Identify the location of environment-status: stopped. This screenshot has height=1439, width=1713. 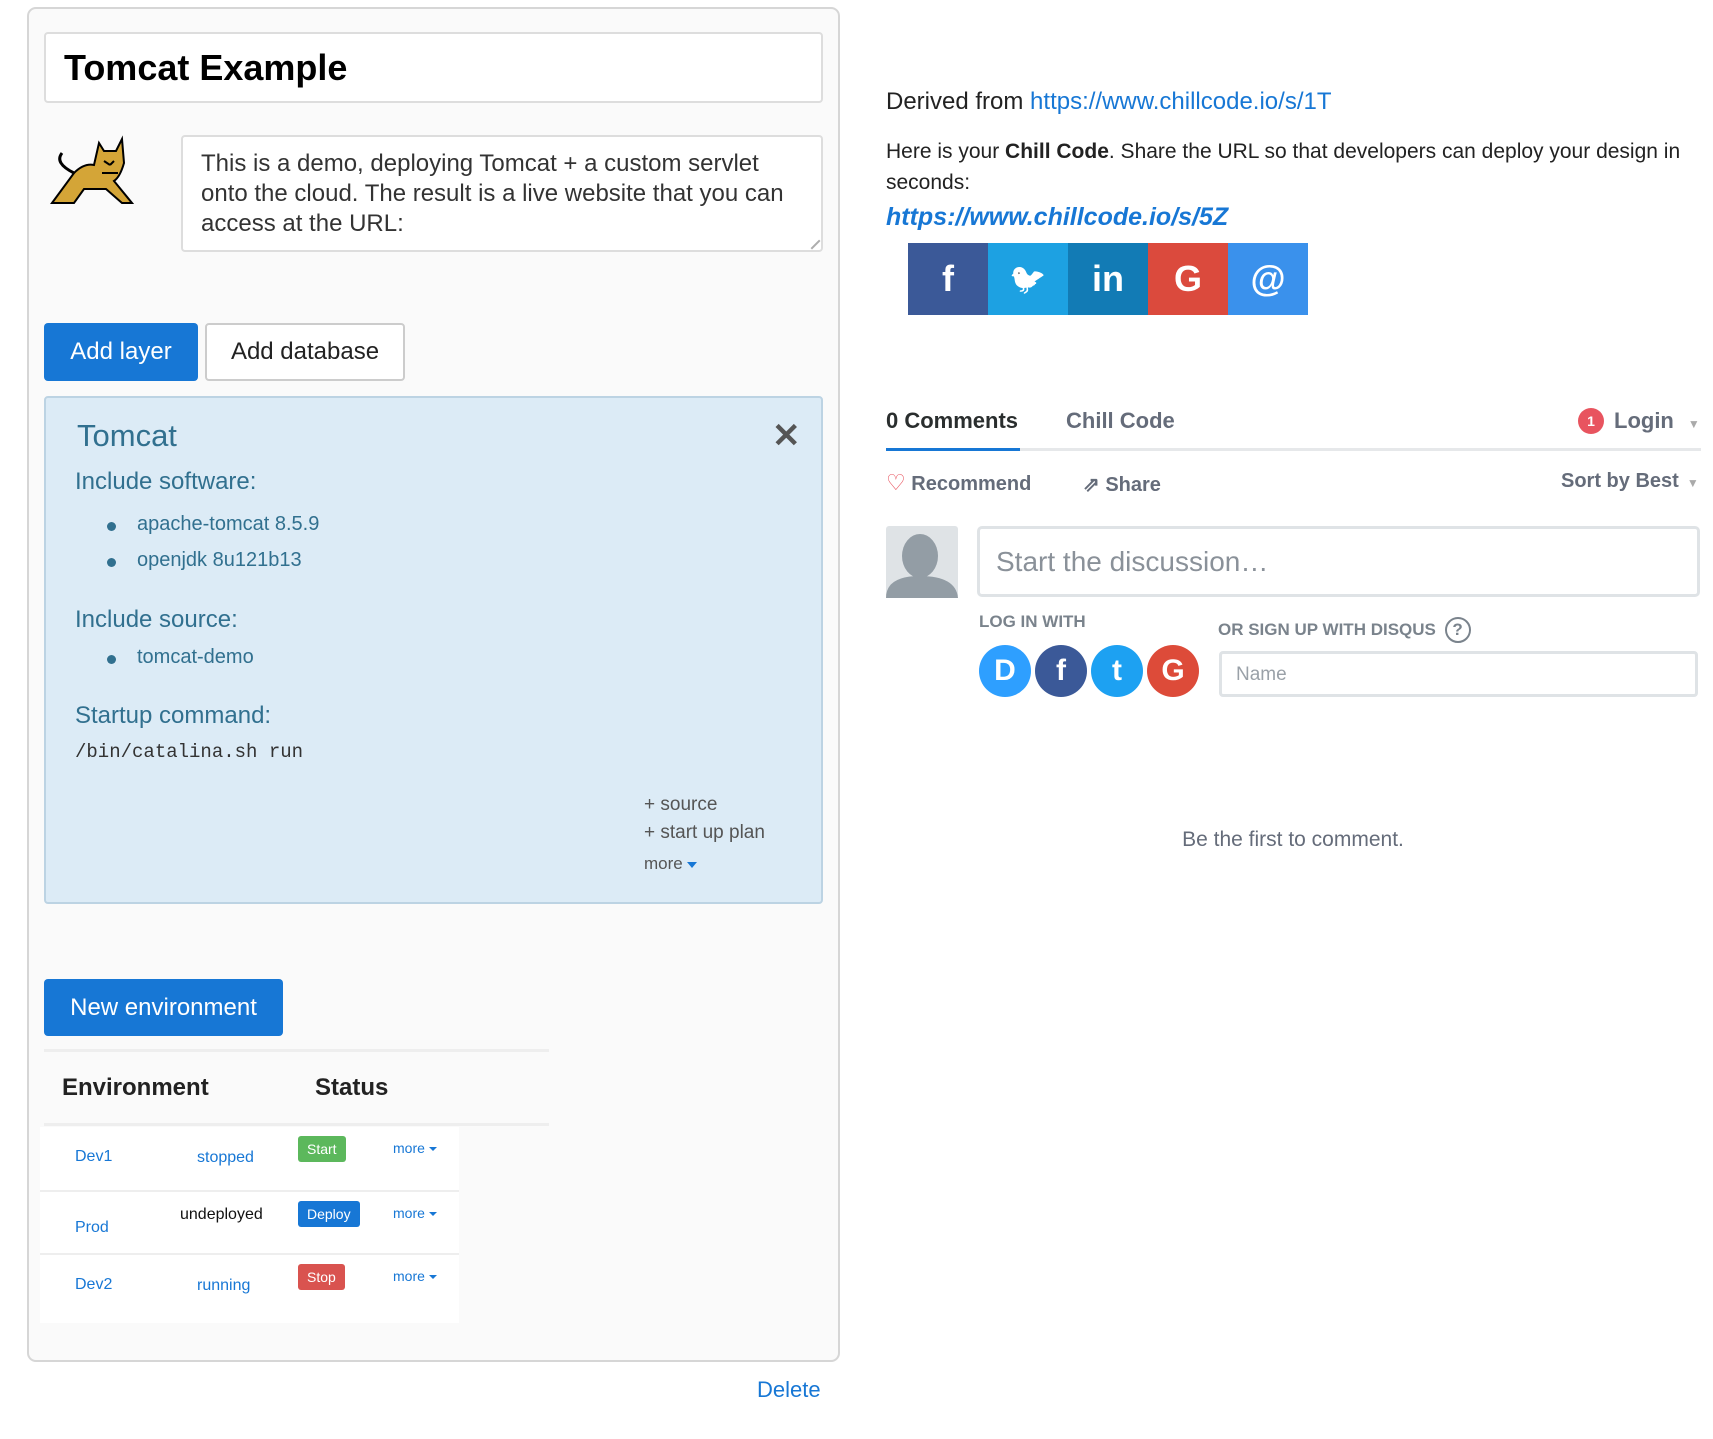
(225, 1158).